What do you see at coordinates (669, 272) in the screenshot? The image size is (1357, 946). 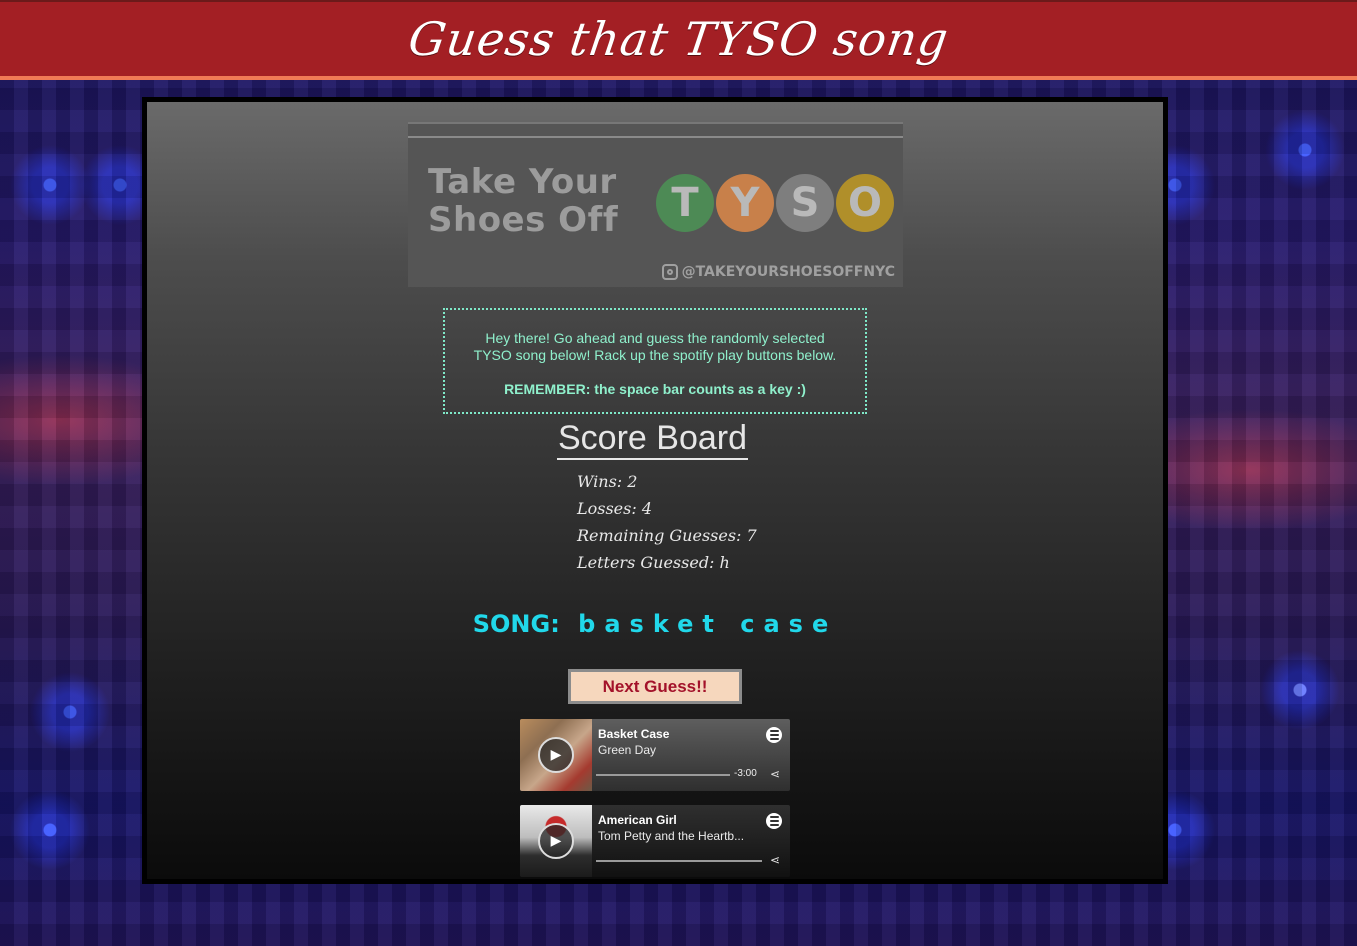 I see `instagram-icon` at bounding box center [669, 272].